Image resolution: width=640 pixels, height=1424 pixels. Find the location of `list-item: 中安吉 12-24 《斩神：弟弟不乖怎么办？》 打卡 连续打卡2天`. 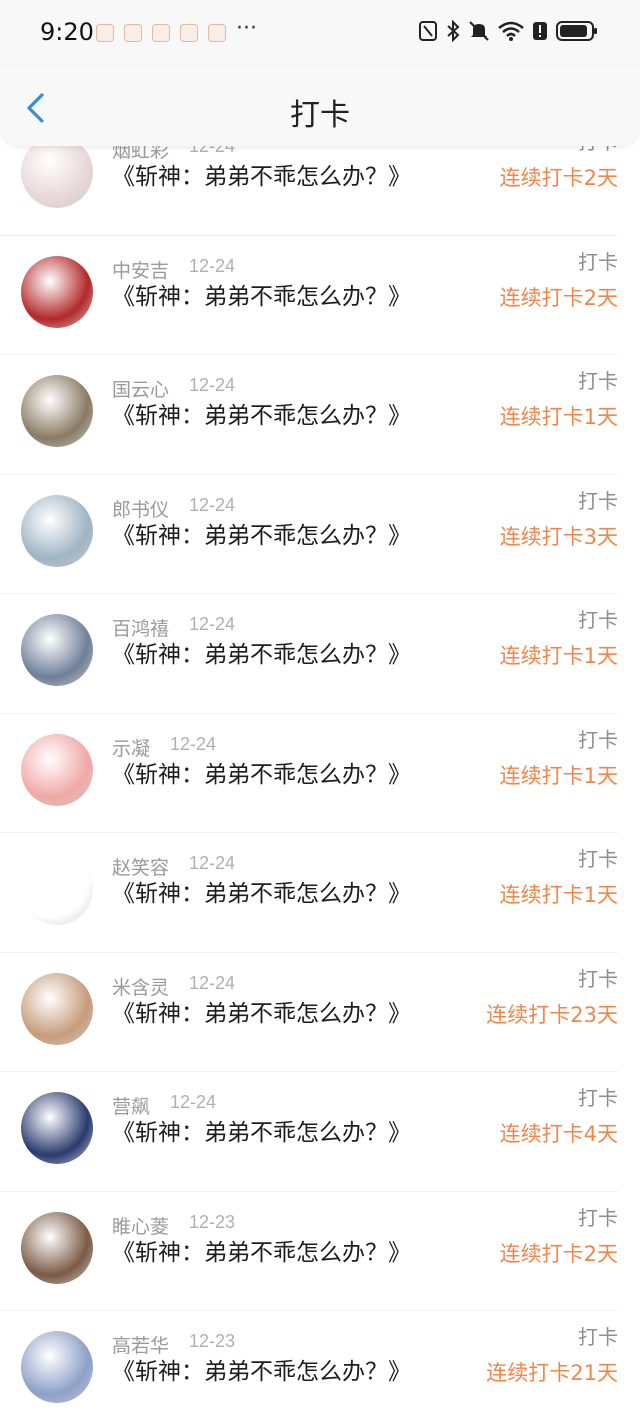

list-item: 中安吉 12-24 《斩神：弟弟不乖怎么办？》 打卡 连续打卡2天 is located at coordinates (309, 295).